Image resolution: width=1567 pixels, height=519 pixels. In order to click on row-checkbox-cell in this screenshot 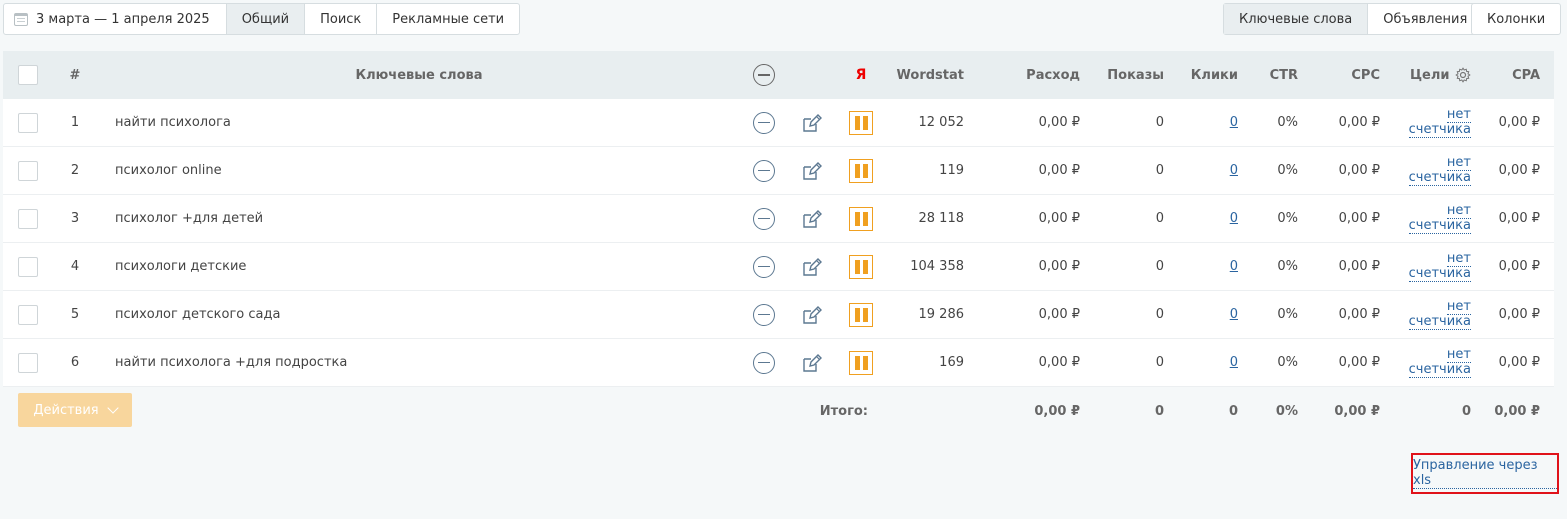, I will do `click(28, 122)`.